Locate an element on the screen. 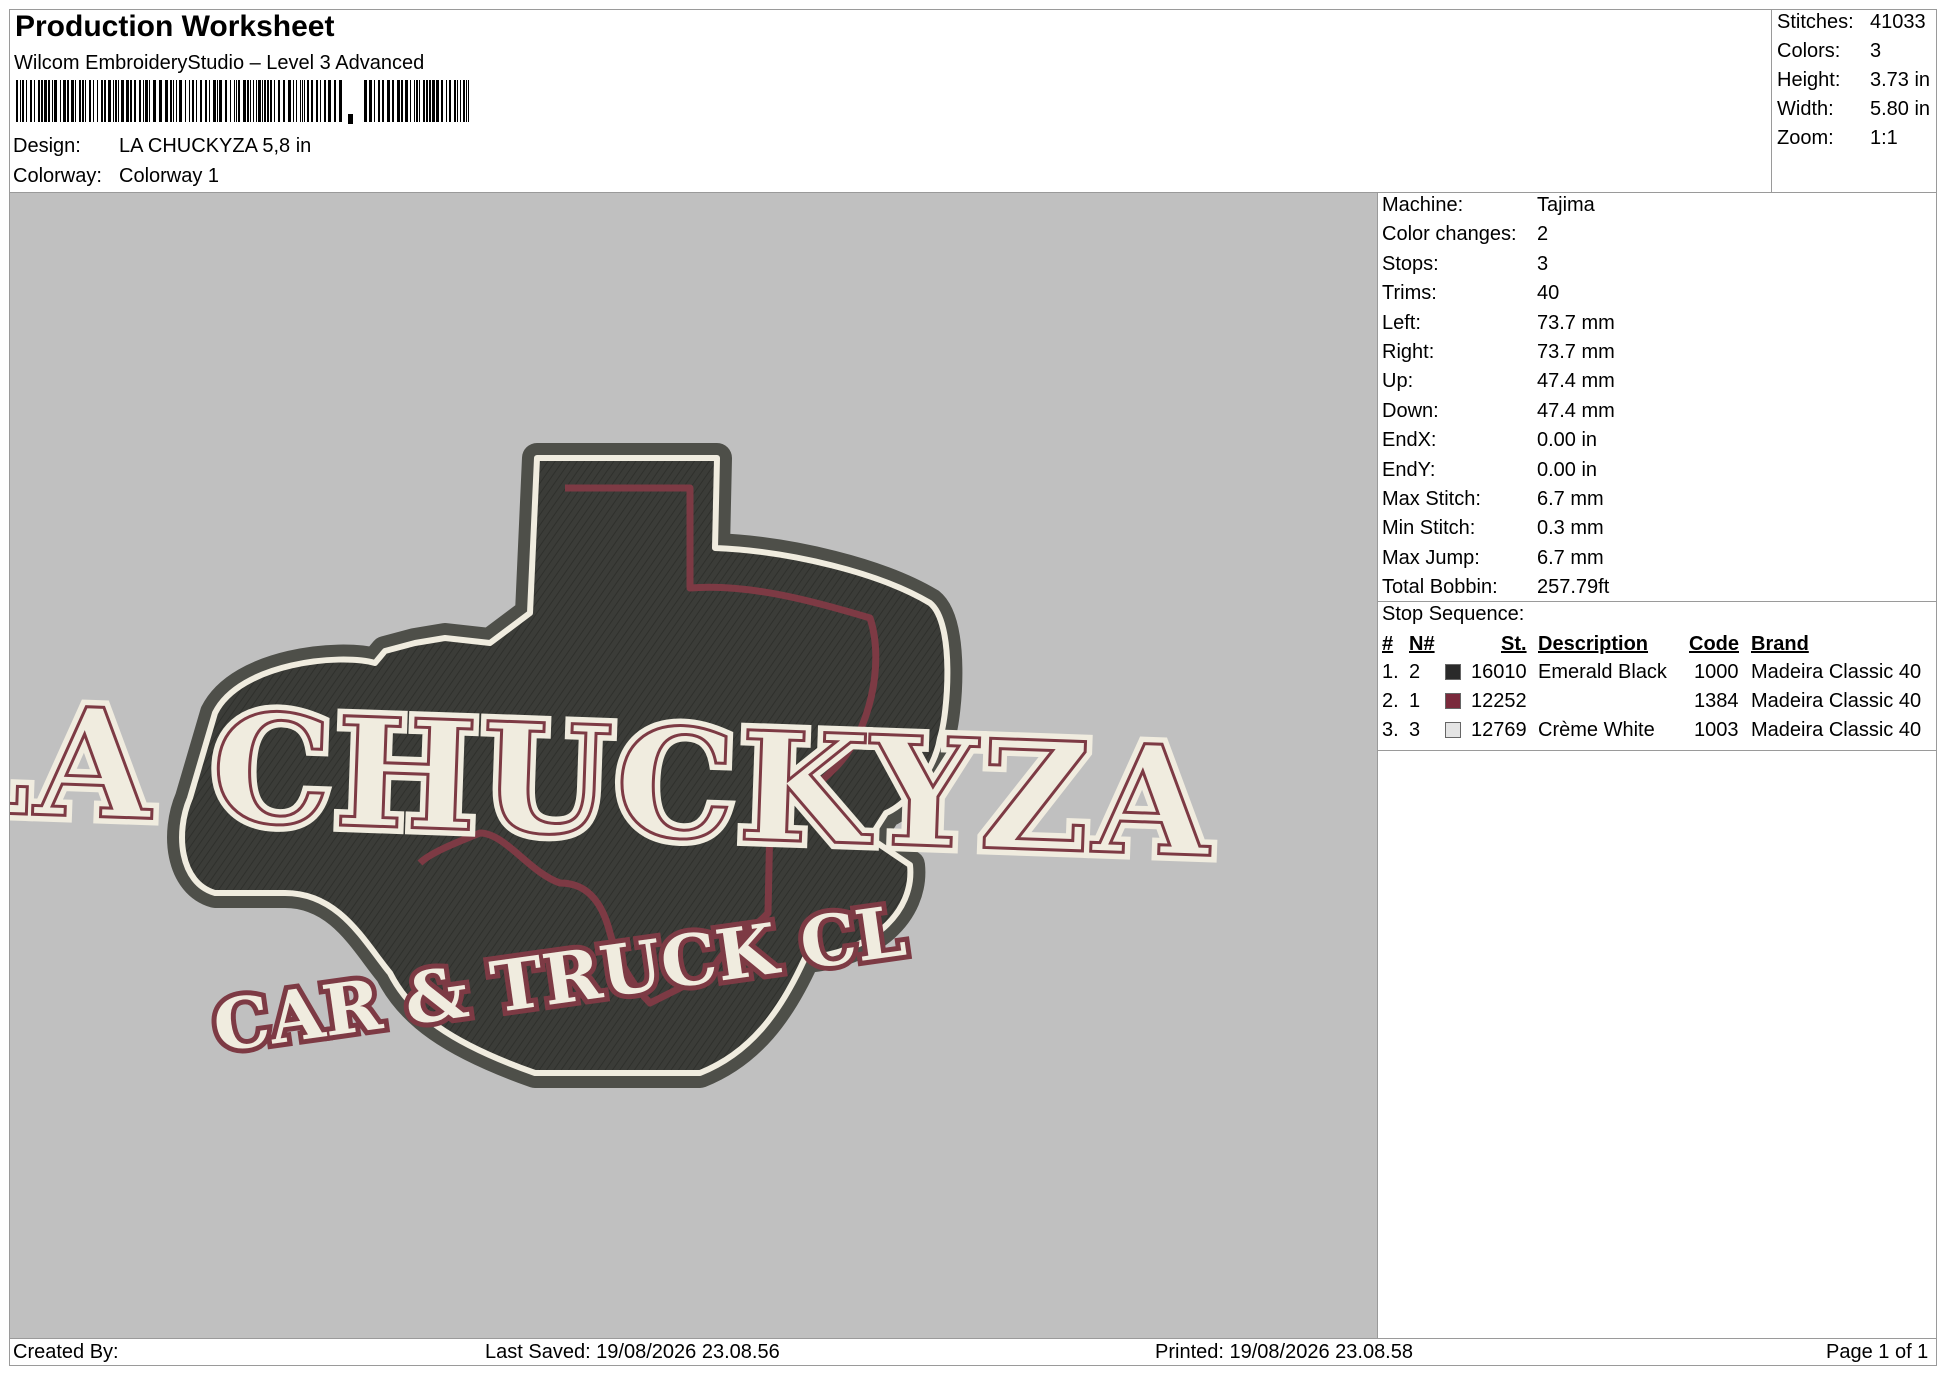 The image size is (1946, 1375). machine-info-label: Max Stitch: is located at coordinates (1431, 499).